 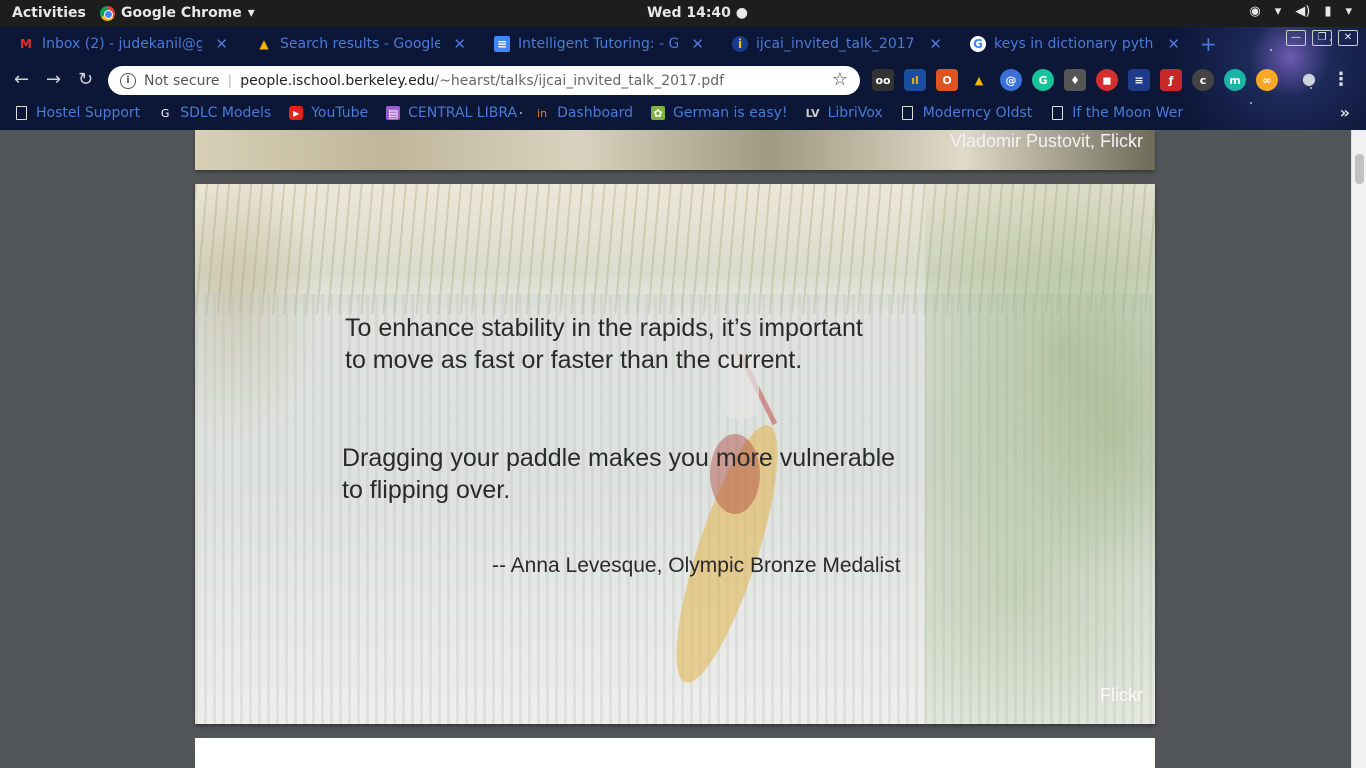 I want to click on extension-m-icon: m, so click(x=1235, y=80).